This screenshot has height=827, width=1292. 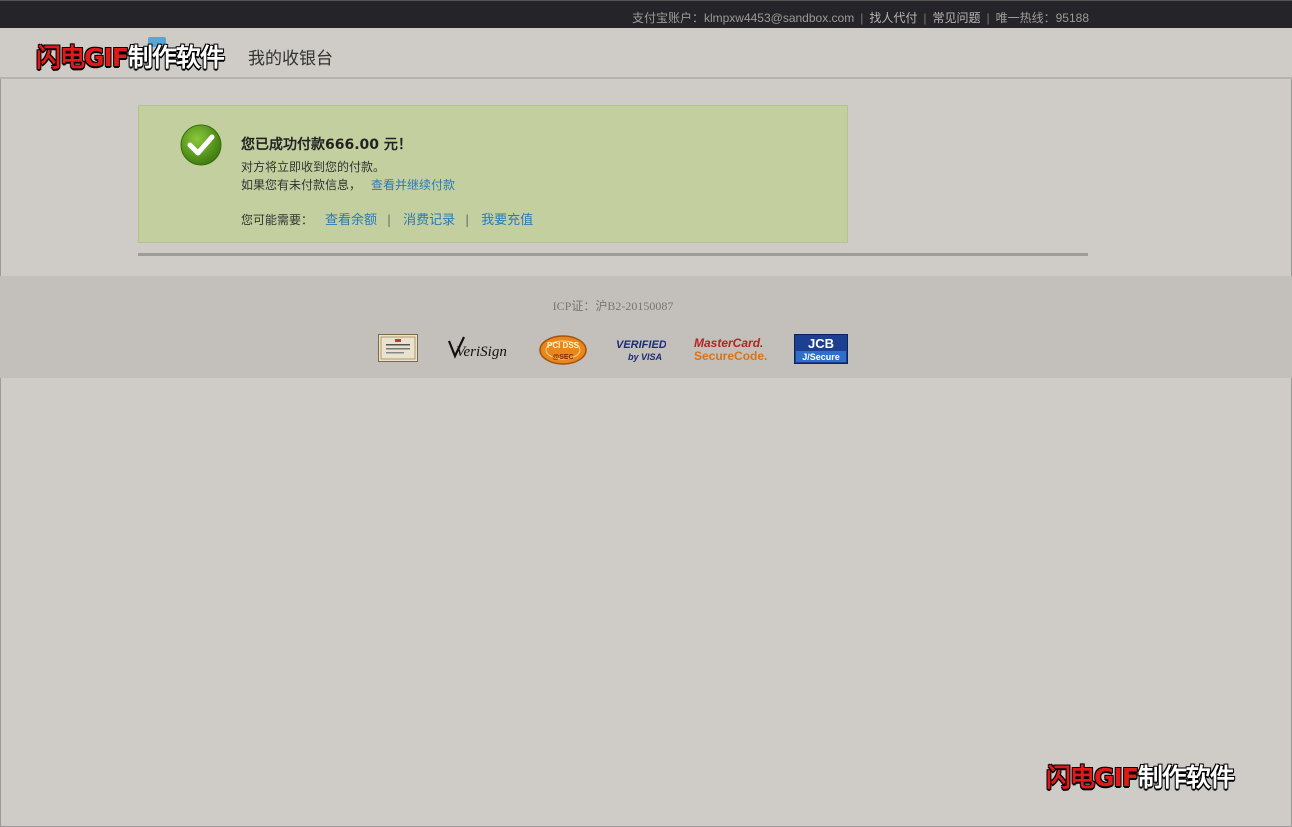 I want to click on jcb-jsecure-icon: JCB J/Secure, so click(x=821, y=349).